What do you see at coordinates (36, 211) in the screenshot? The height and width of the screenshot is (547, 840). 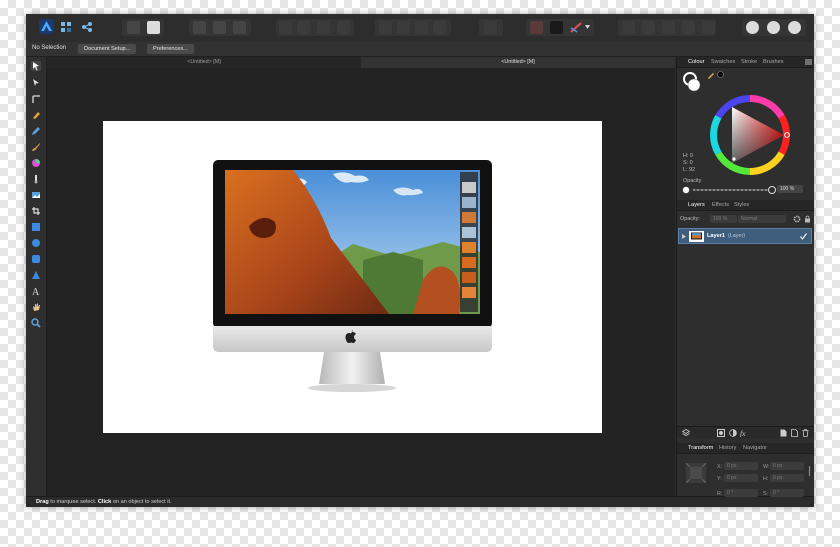 I see `crop-tool-icon` at bounding box center [36, 211].